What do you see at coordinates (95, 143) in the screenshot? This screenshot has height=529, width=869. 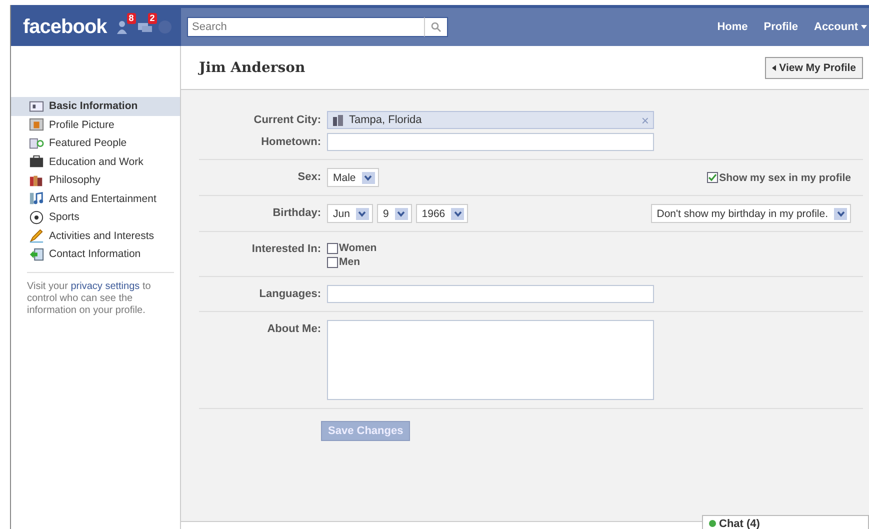 I see `sidebar-item: Featured People` at bounding box center [95, 143].